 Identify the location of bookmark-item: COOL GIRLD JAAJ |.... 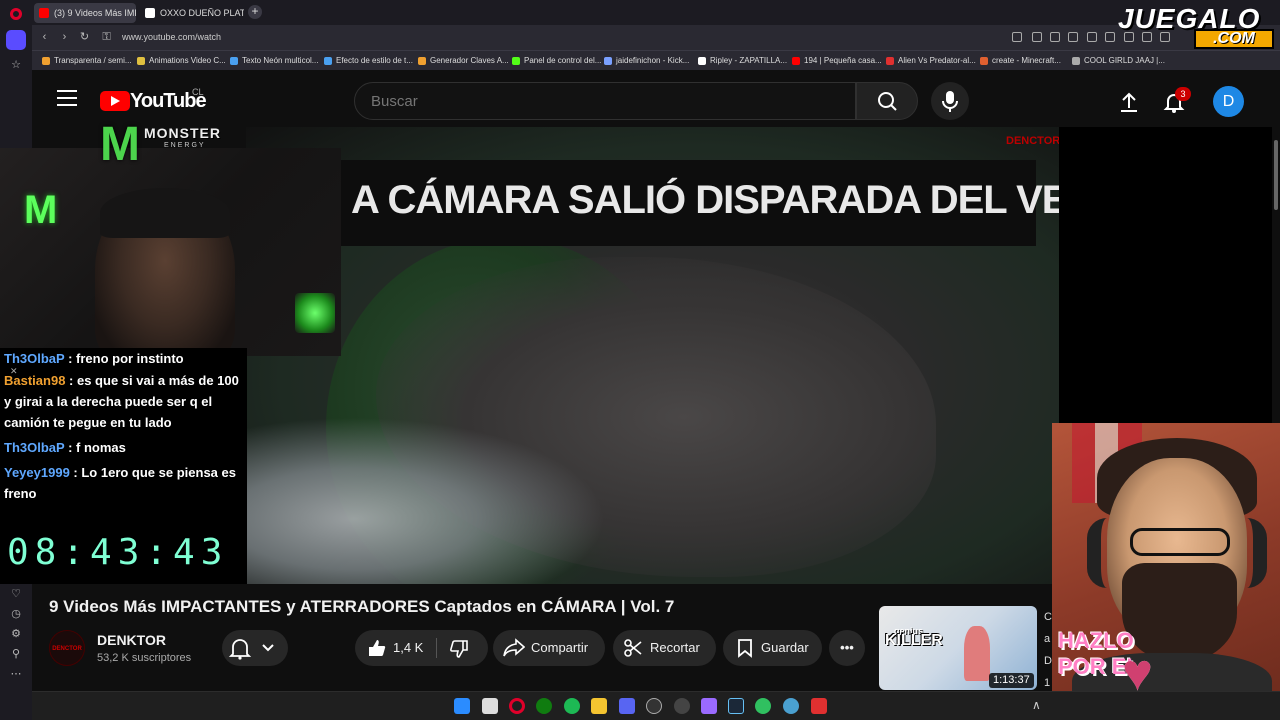
(1118, 61).